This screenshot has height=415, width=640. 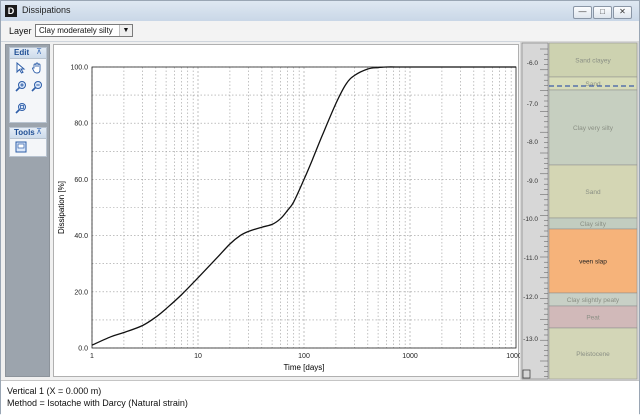 What do you see at coordinates (530, 297) in the screenshot?
I see `depth-label: -12.0` at bounding box center [530, 297].